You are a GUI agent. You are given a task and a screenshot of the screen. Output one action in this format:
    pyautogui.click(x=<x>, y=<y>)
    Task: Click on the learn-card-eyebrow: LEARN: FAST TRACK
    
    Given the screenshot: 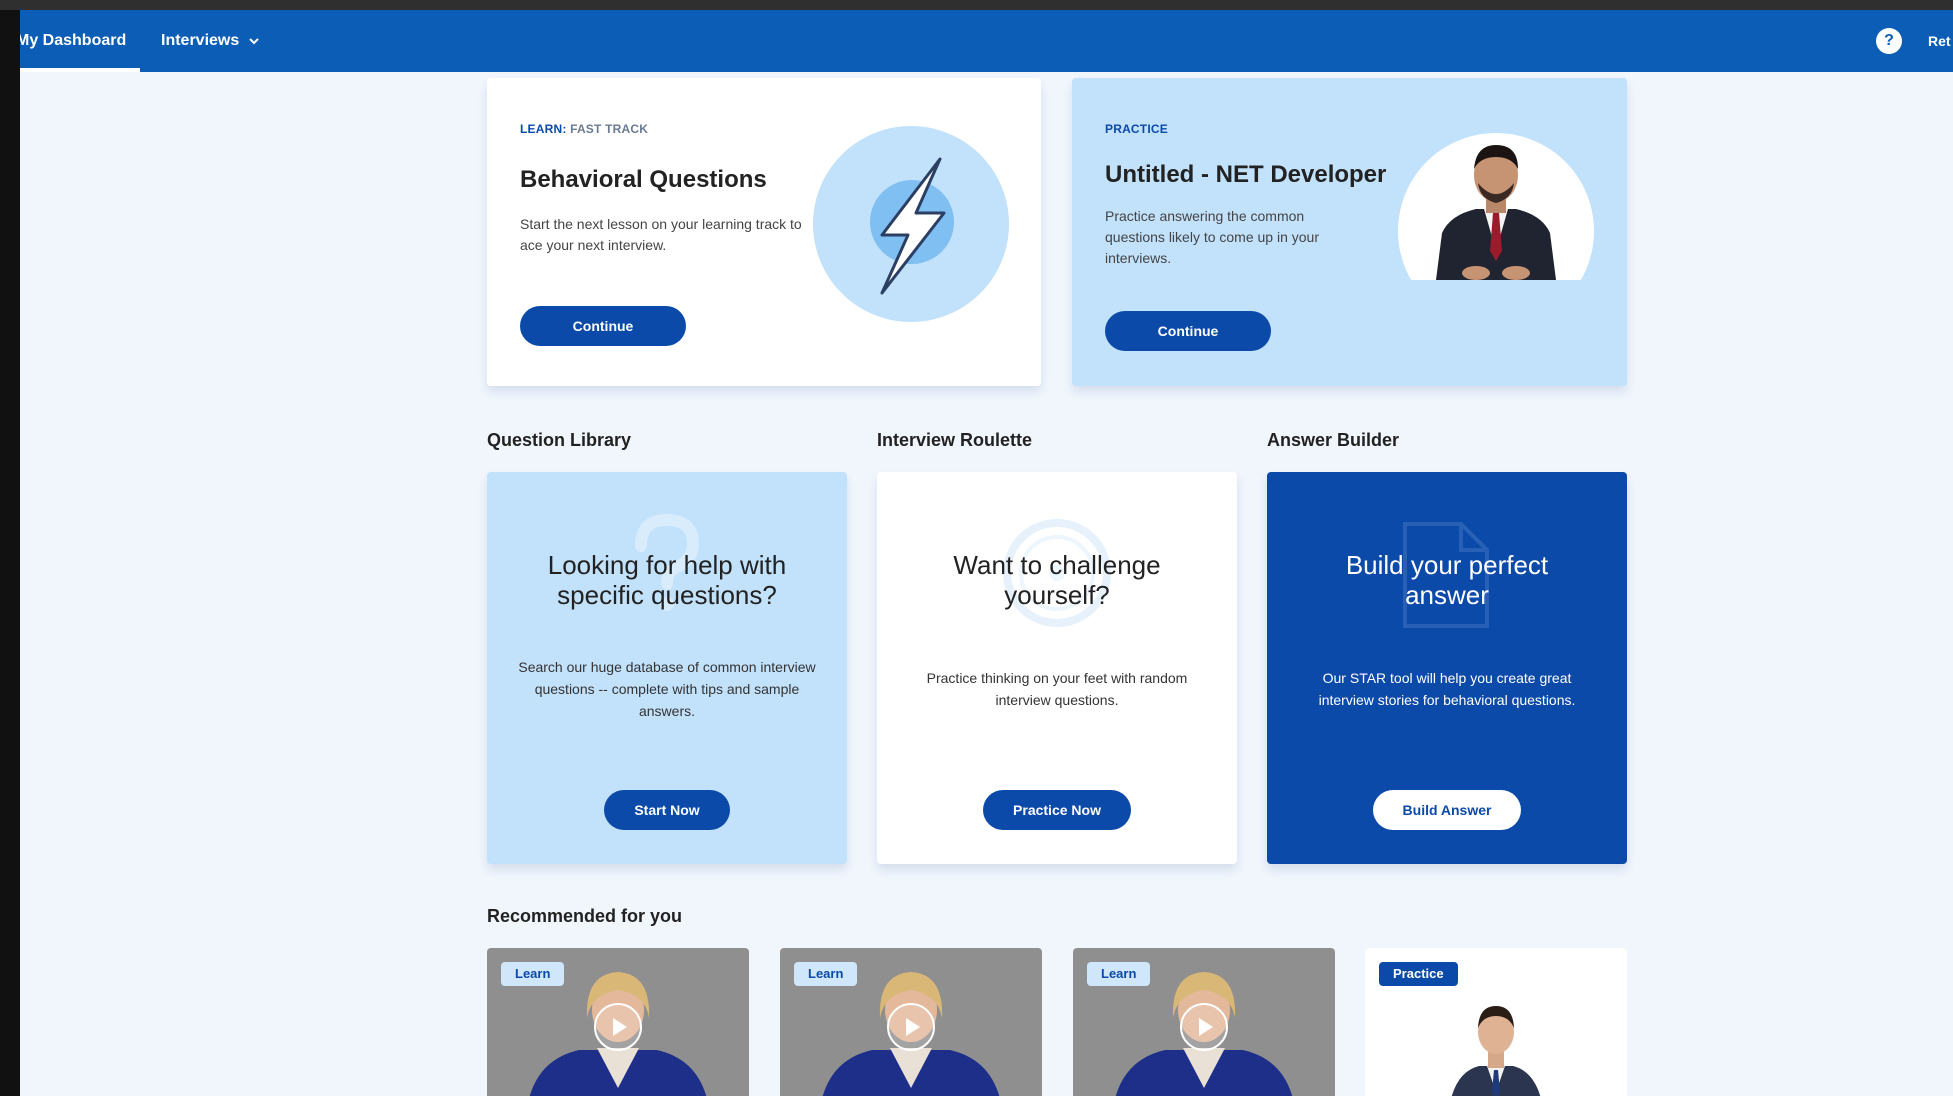 What is the action you would take?
    pyautogui.click(x=584, y=129)
    